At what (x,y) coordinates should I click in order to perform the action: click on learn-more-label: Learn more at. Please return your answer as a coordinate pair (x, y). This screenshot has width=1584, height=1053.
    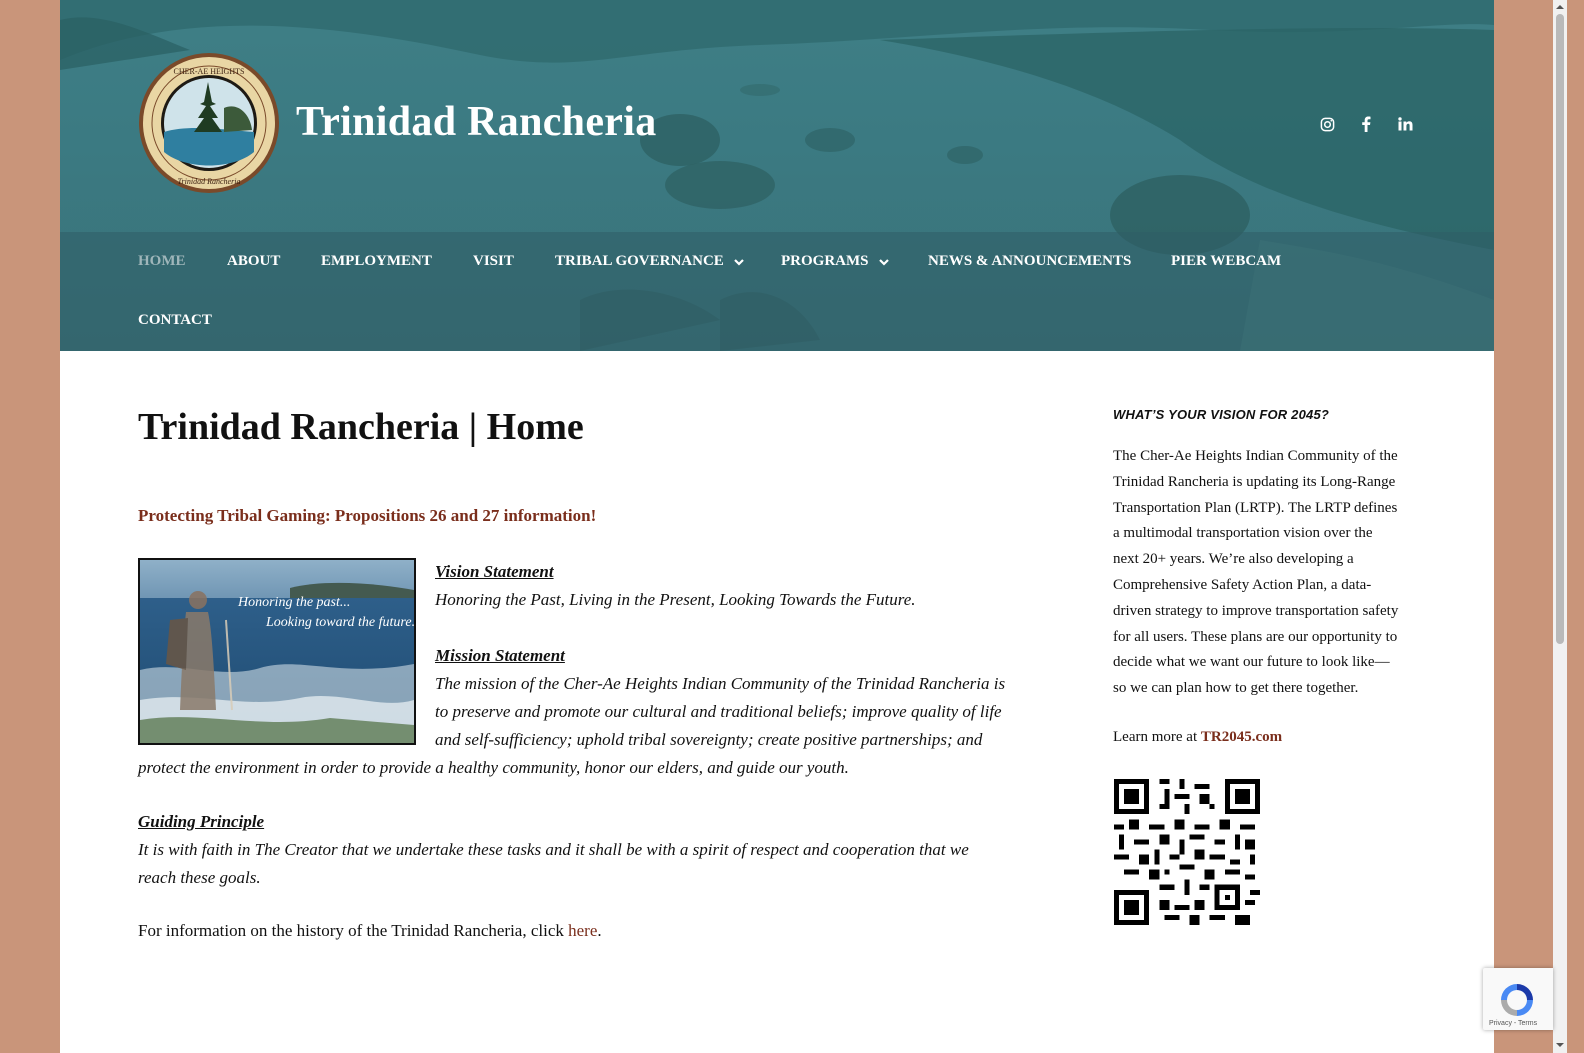
    Looking at the image, I should click on (1157, 737).